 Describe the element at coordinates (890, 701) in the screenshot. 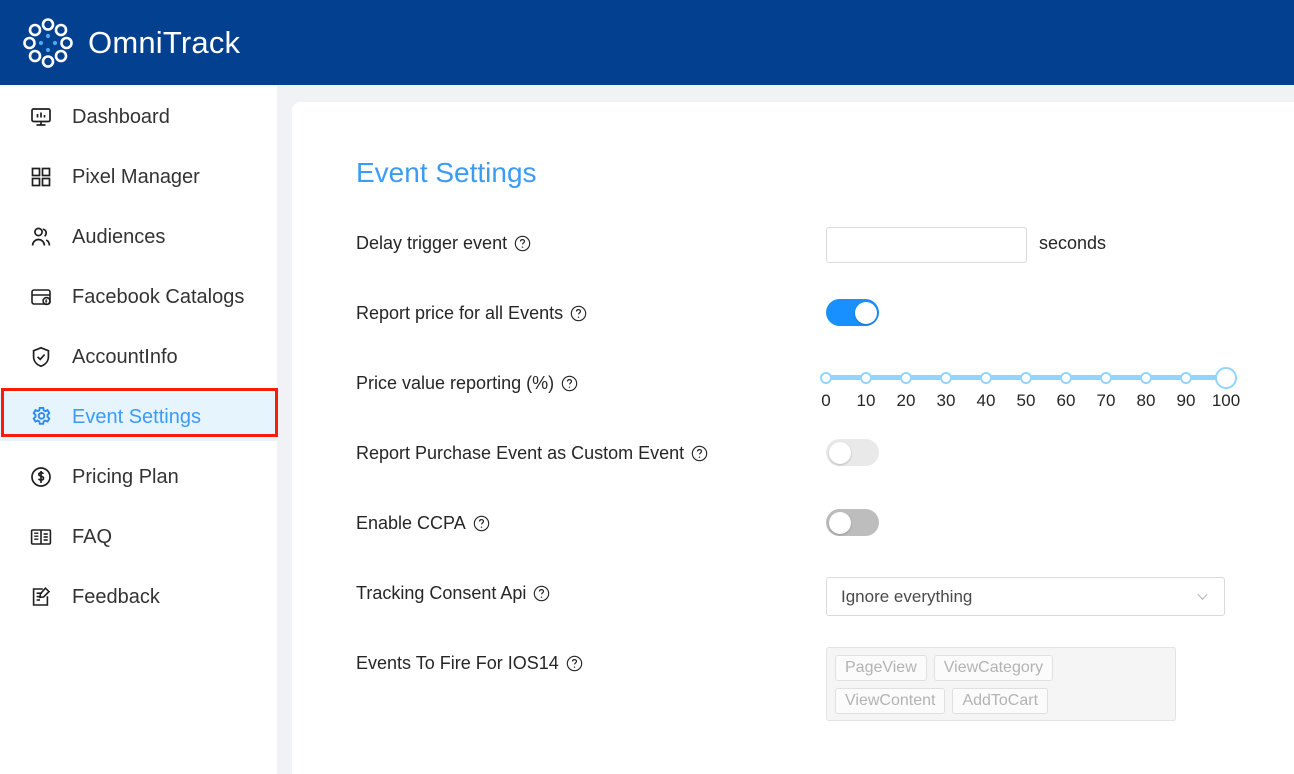

I see `event-chip: ViewContent` at that location.